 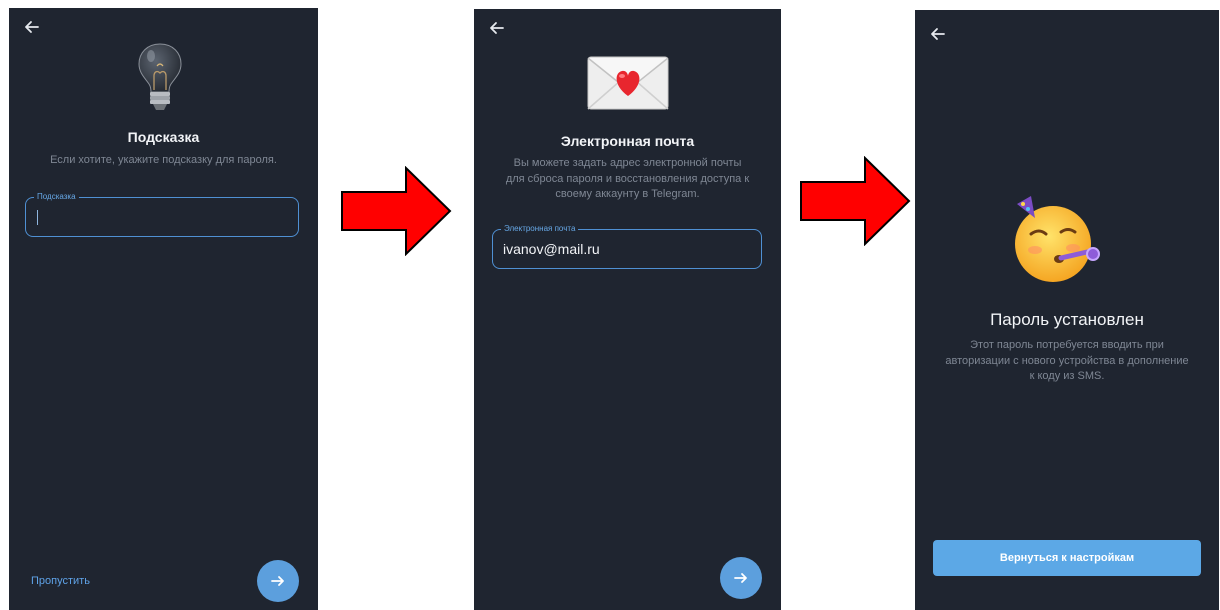 What do you see at coordinates (627, 141) in the screenshot?
I see `page-title: Электронная почта` at bounding box center [627, 141].